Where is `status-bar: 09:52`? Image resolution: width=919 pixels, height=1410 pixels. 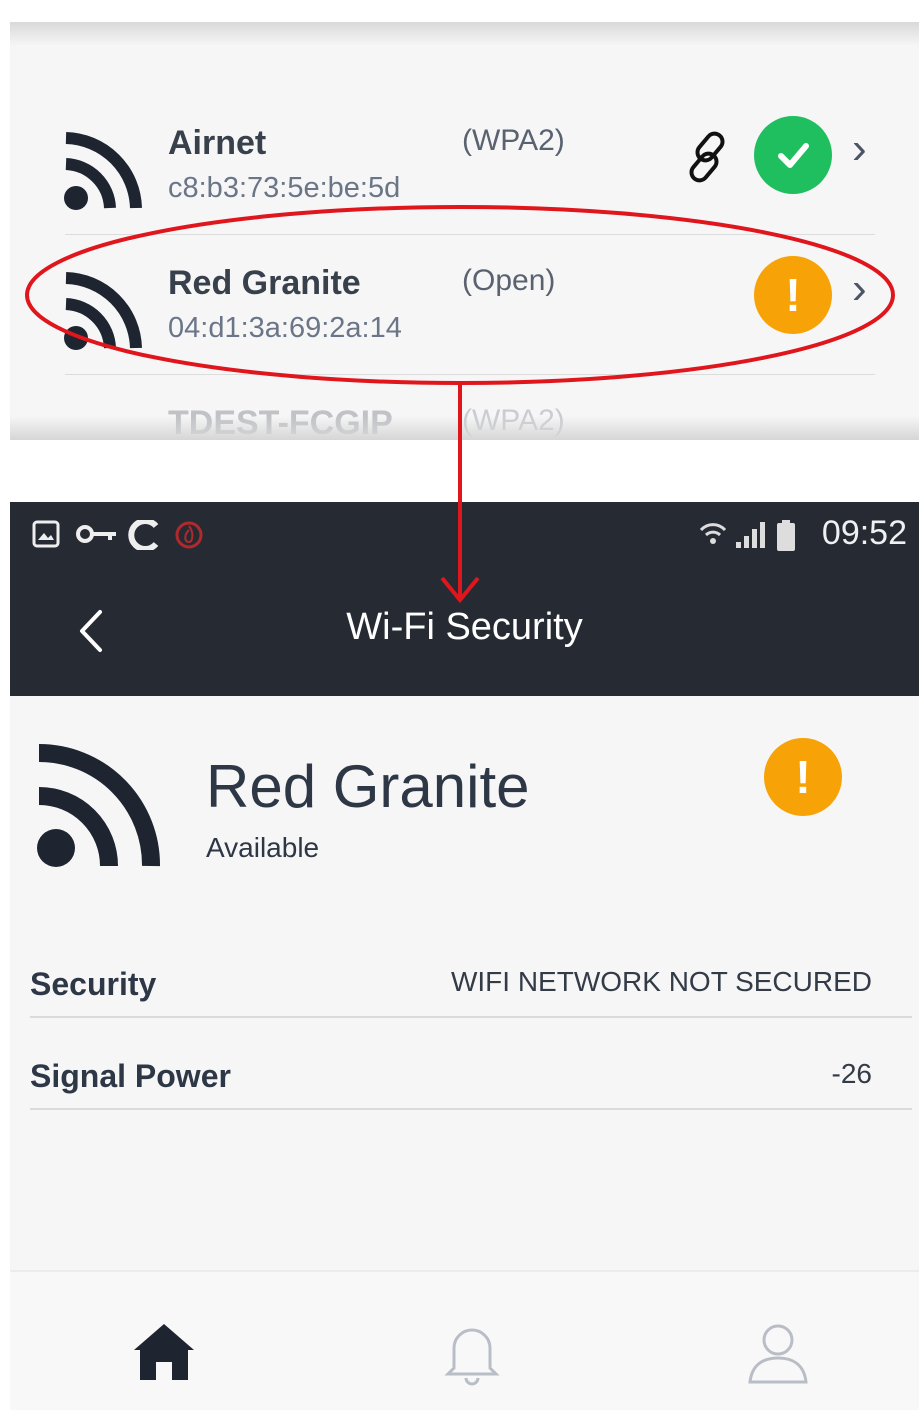
status-bar: 09:52 is located at coordinates (464, 534).